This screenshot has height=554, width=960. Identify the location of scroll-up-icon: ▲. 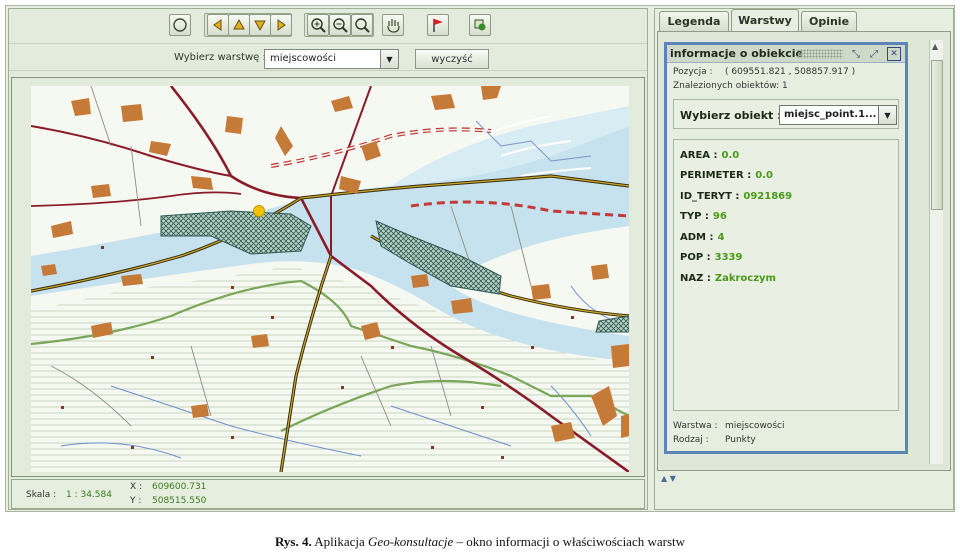
(935, 46).